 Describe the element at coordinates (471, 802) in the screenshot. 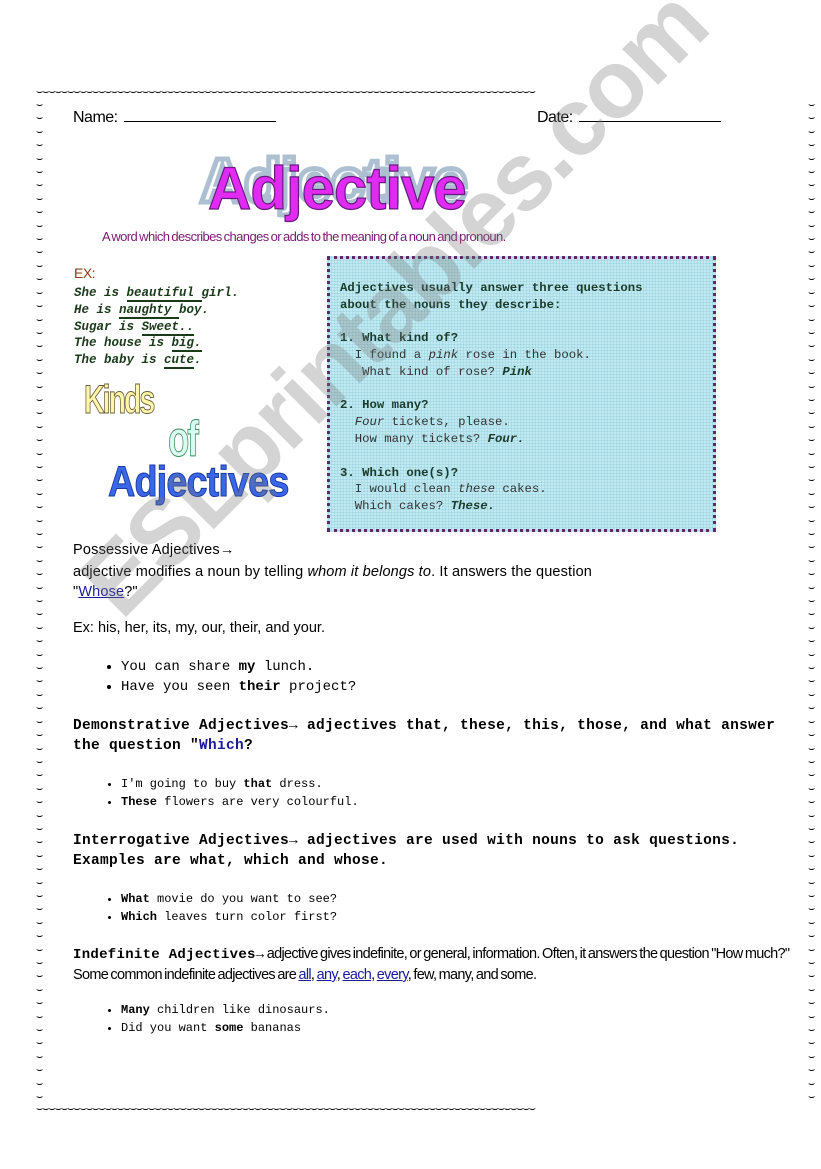

I see `list-item: These flowers are very colourful.` at that location.